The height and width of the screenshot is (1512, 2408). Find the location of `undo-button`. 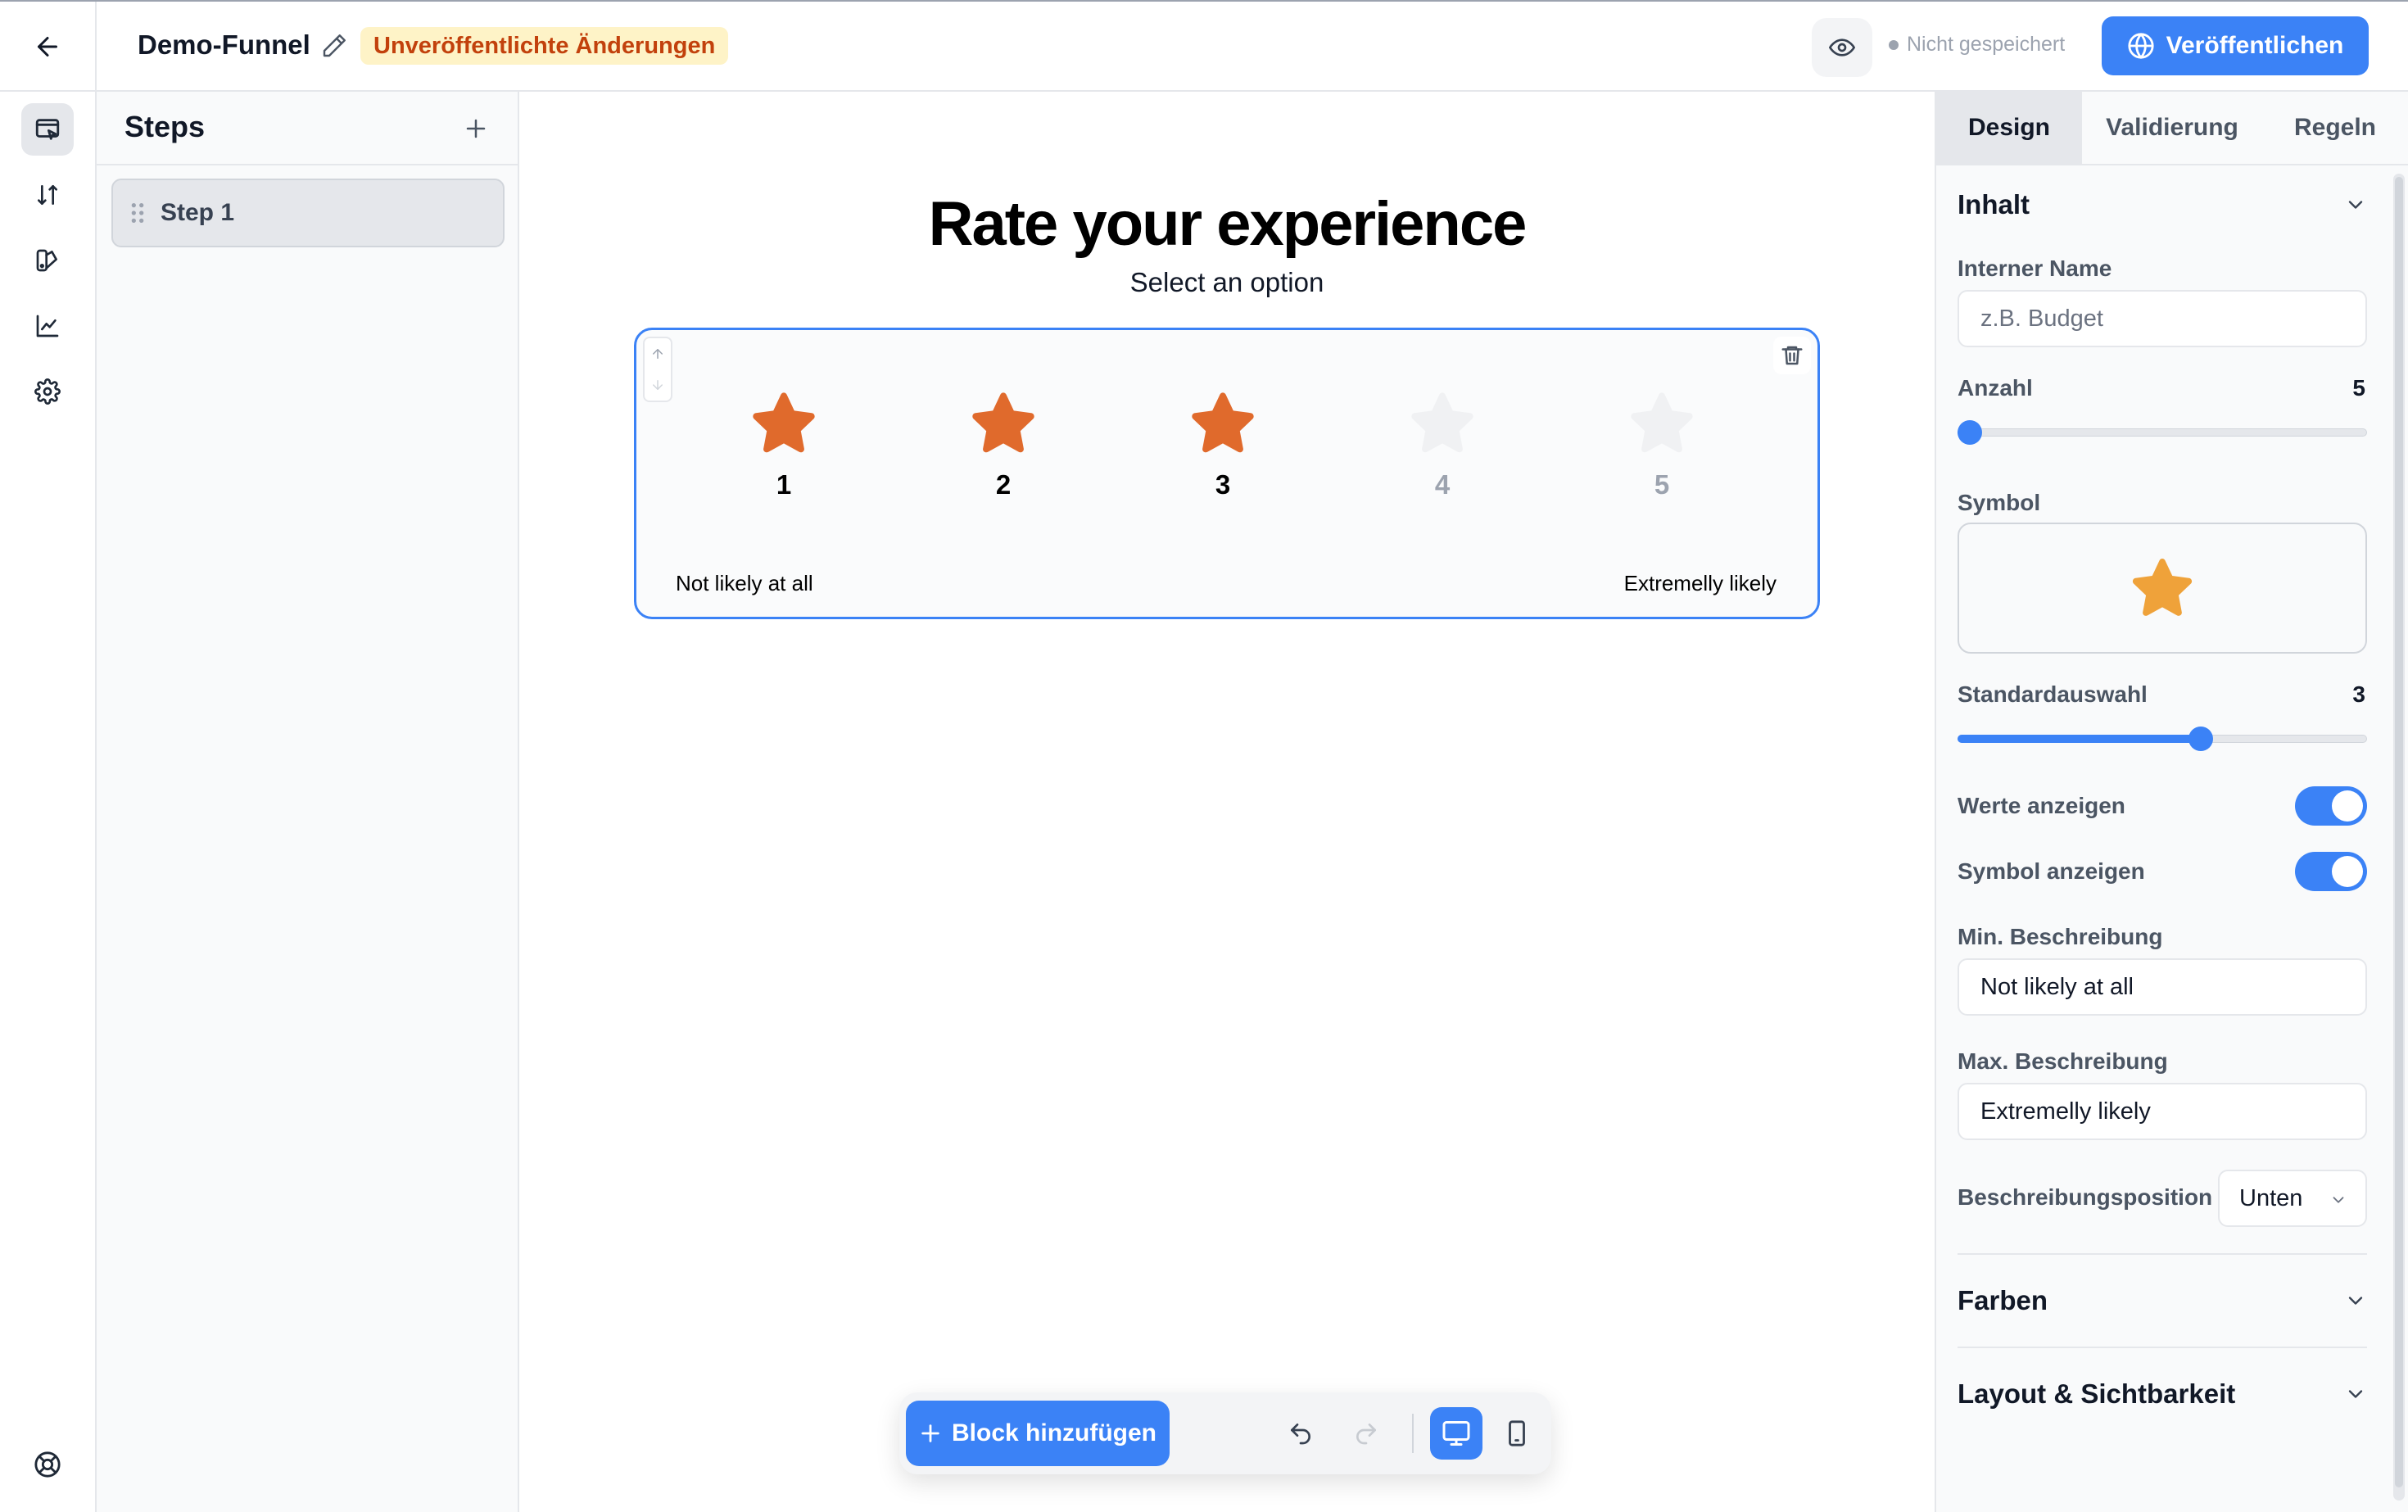

undo-button is located at coordinates (1301, 1433).